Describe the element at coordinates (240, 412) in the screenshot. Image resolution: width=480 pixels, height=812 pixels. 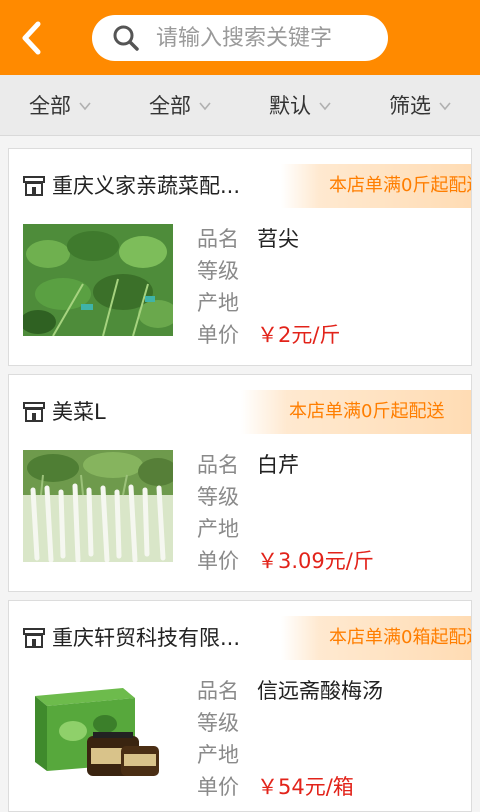
I see `card-header: 美菜L 本店单满0斤起配送` at that location.